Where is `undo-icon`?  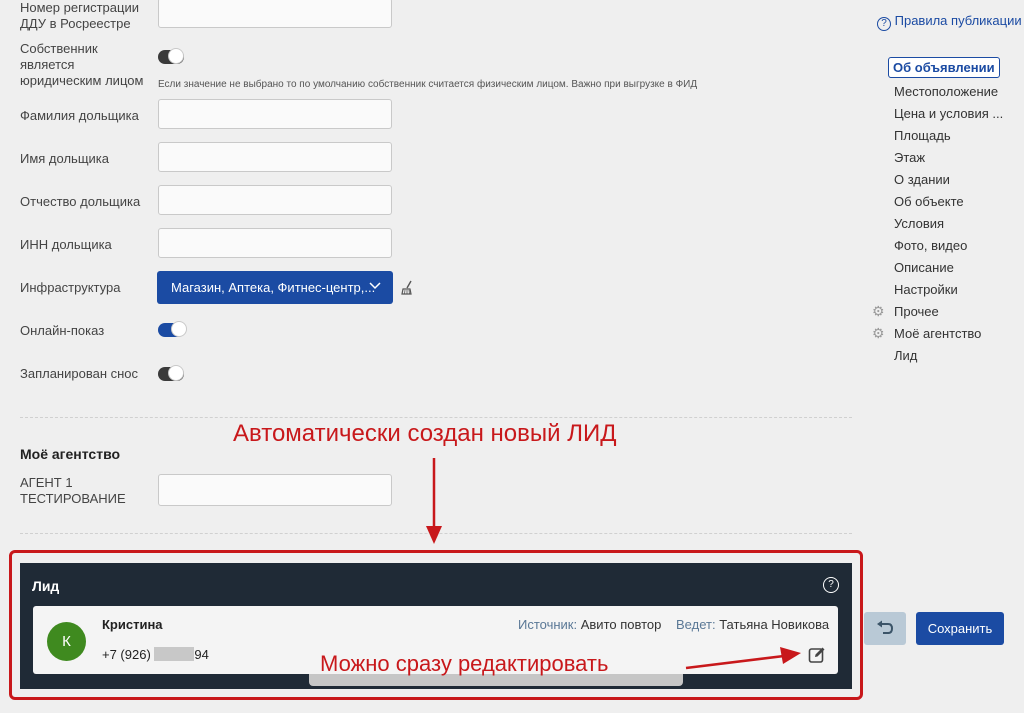
undo-icon is located at coordinates (885, 630).